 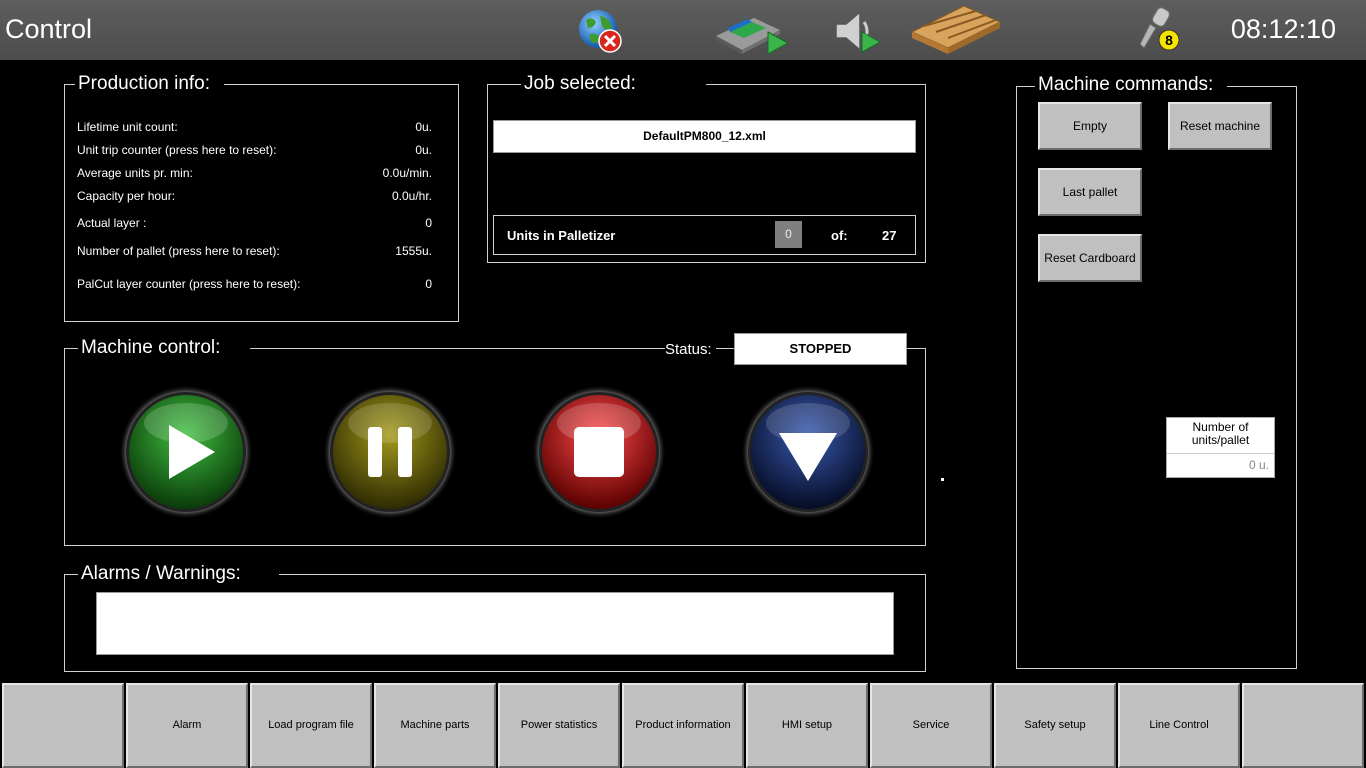 I want to click on lifetime-unit-count-row: Lifetime unit count: 0u., so click(x=254, y=127).